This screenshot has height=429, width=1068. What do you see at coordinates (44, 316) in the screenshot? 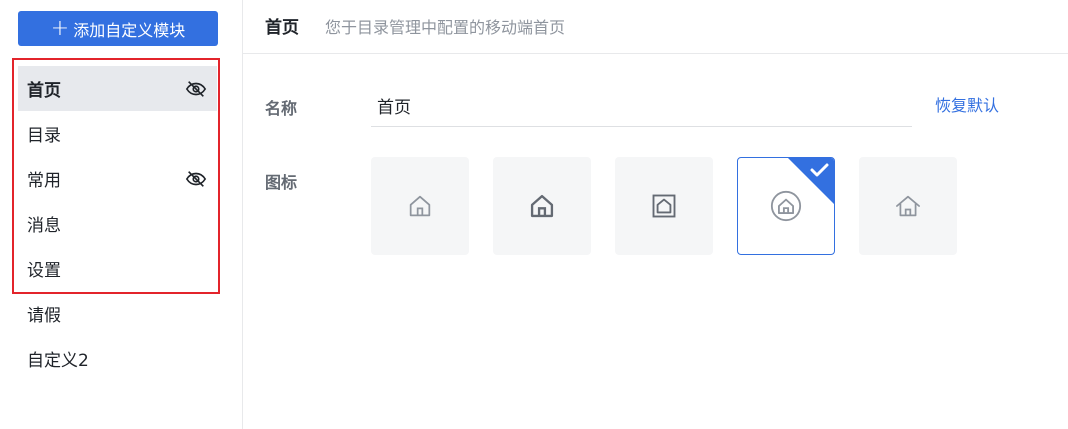
I see `sidebar-item-label: 请假` at bounding box center [44, 316].